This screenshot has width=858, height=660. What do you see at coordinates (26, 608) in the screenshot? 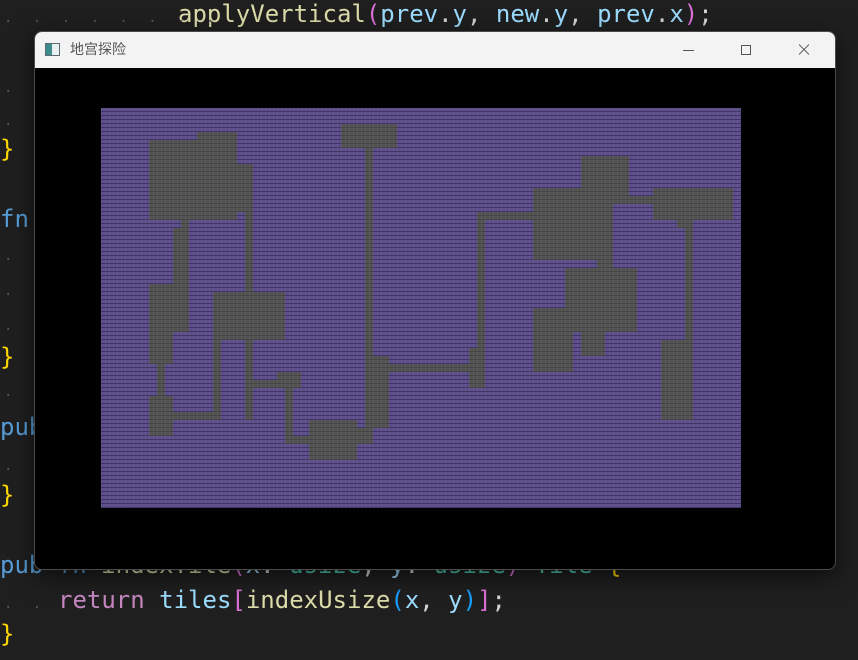
I see `indent-guide-dots: · ·` at bounding box center [26, 608].